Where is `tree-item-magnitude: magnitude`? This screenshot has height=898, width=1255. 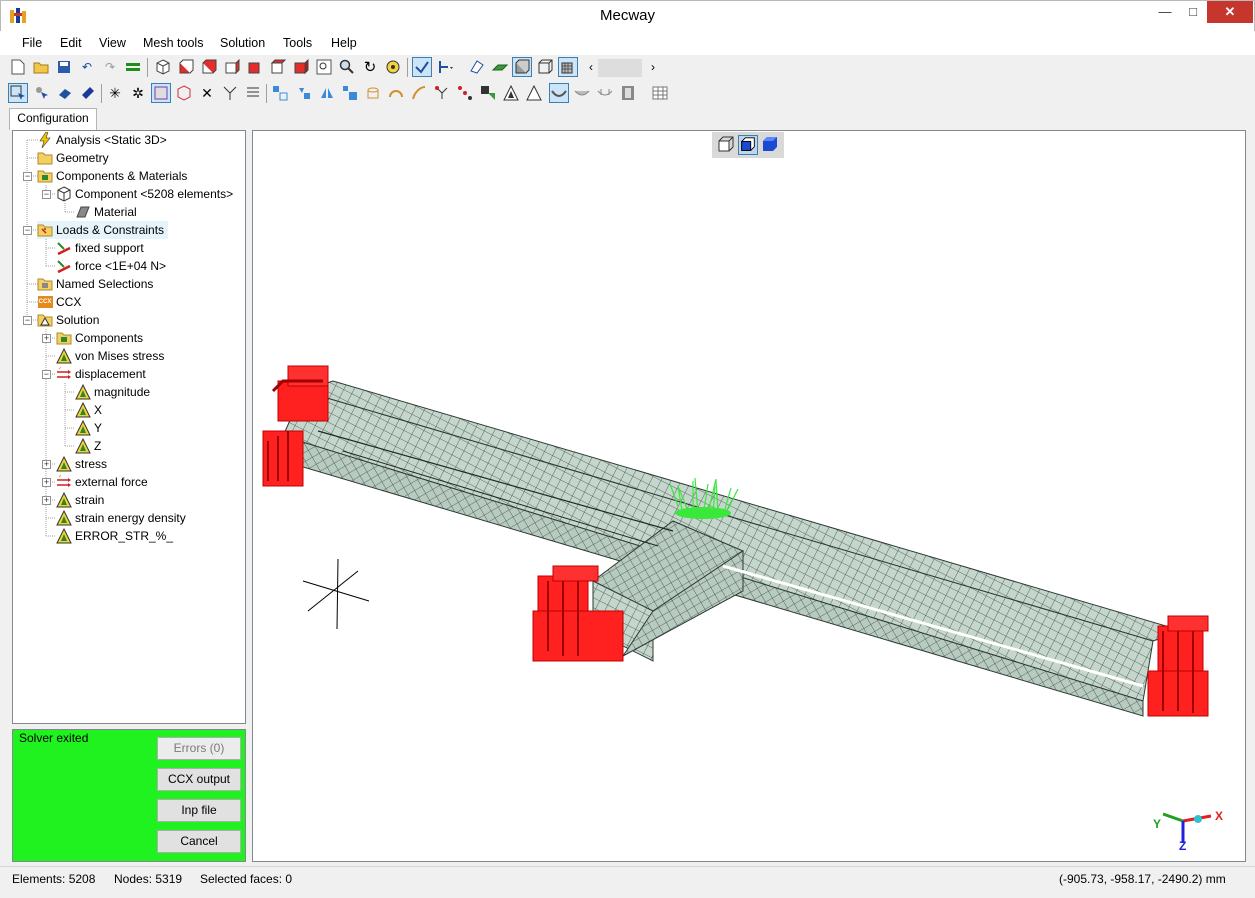
tree-item-magnitude: magnitude is located at coordinates (112, 392).